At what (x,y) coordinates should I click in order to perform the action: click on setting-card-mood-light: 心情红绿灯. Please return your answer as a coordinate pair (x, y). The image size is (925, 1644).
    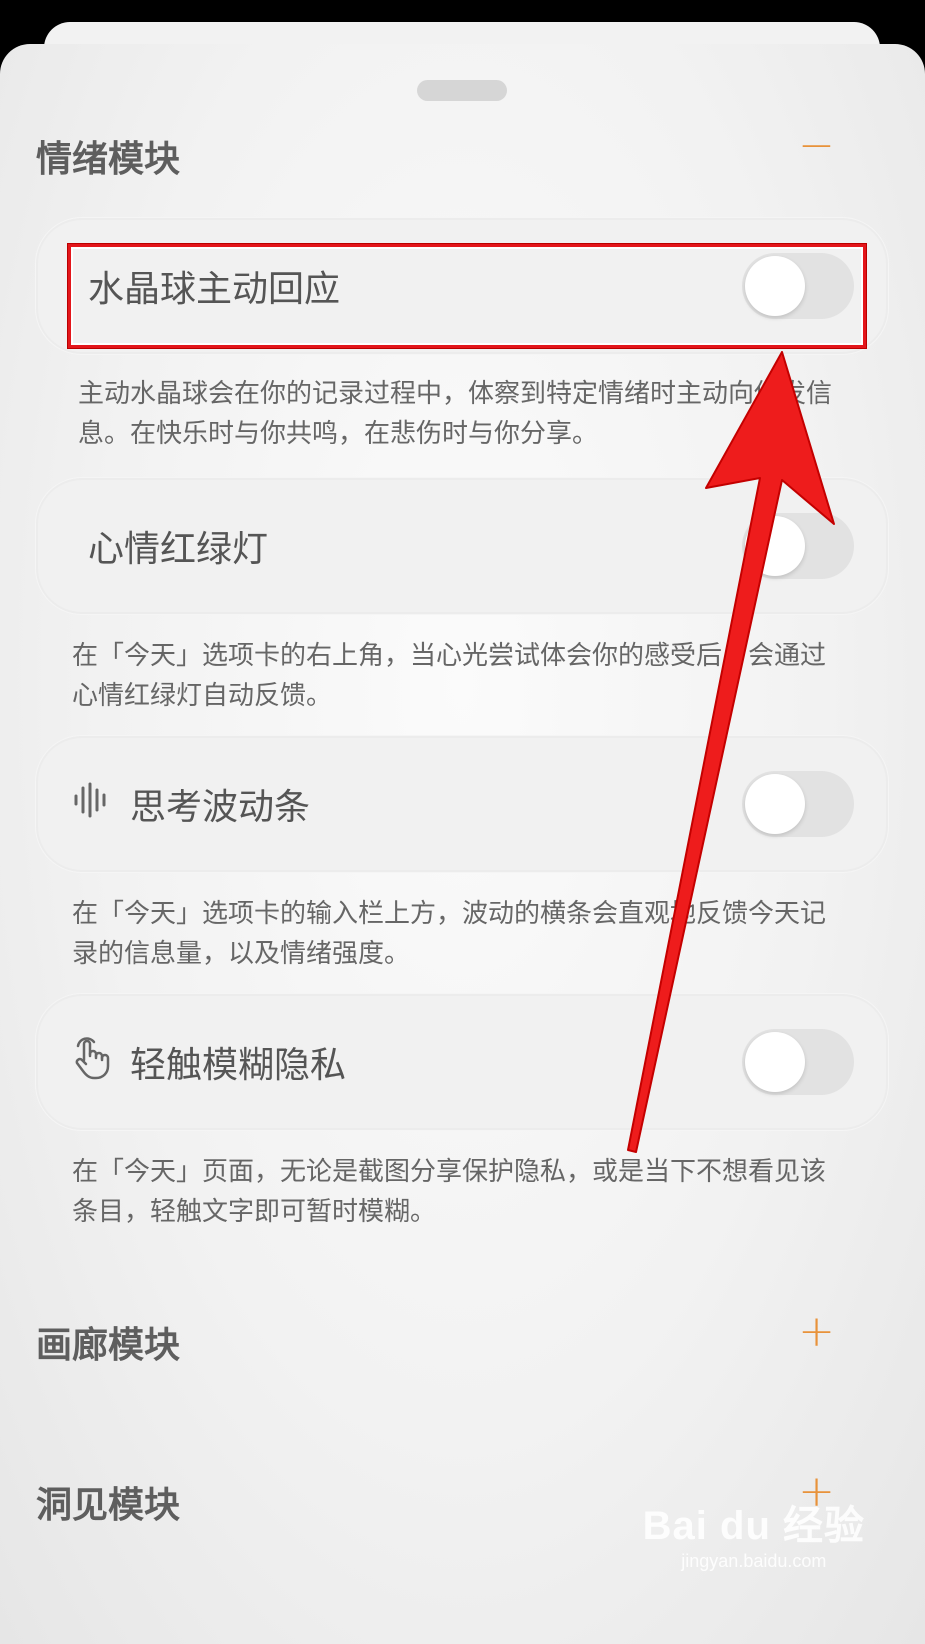
    Looking at the image, I should click on (462, 546).